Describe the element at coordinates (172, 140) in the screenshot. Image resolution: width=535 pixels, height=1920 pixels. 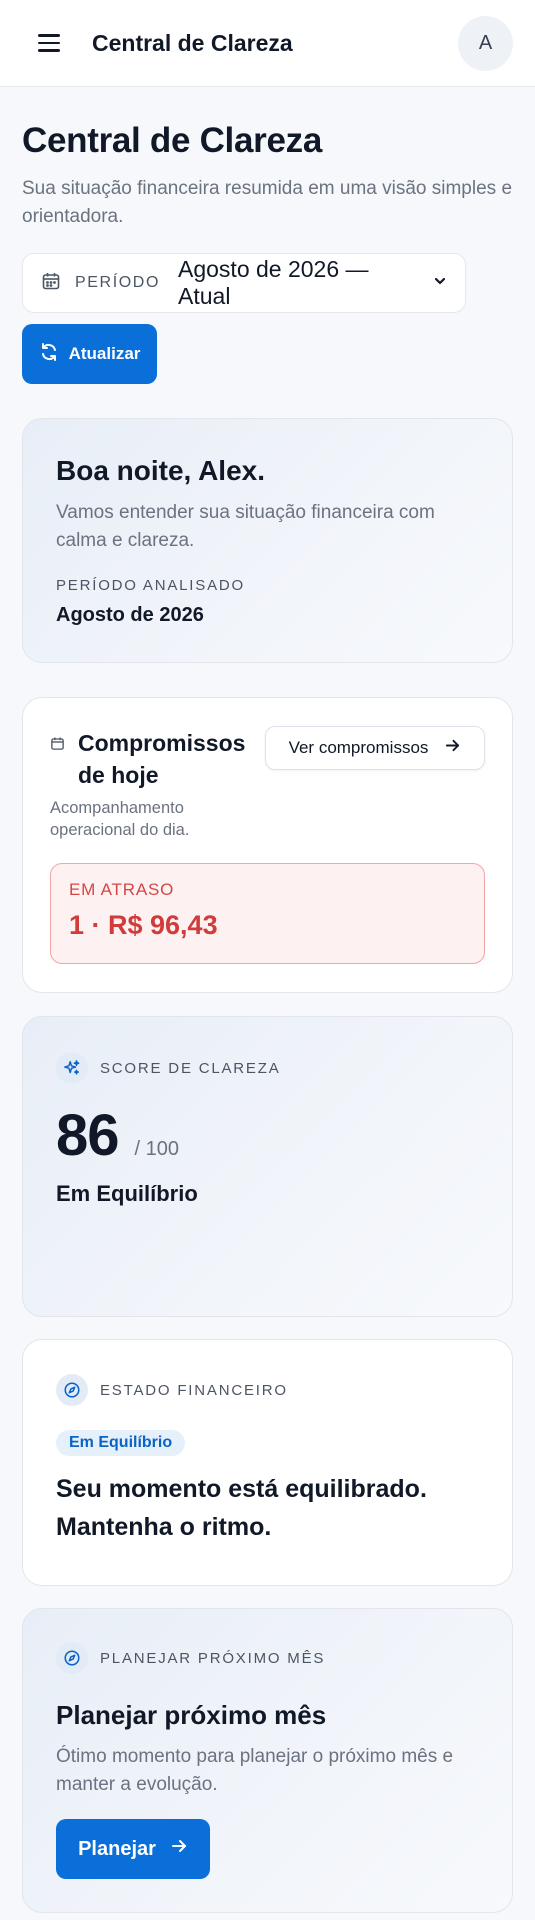
I see `page-title: Central de Clareza` at that location.